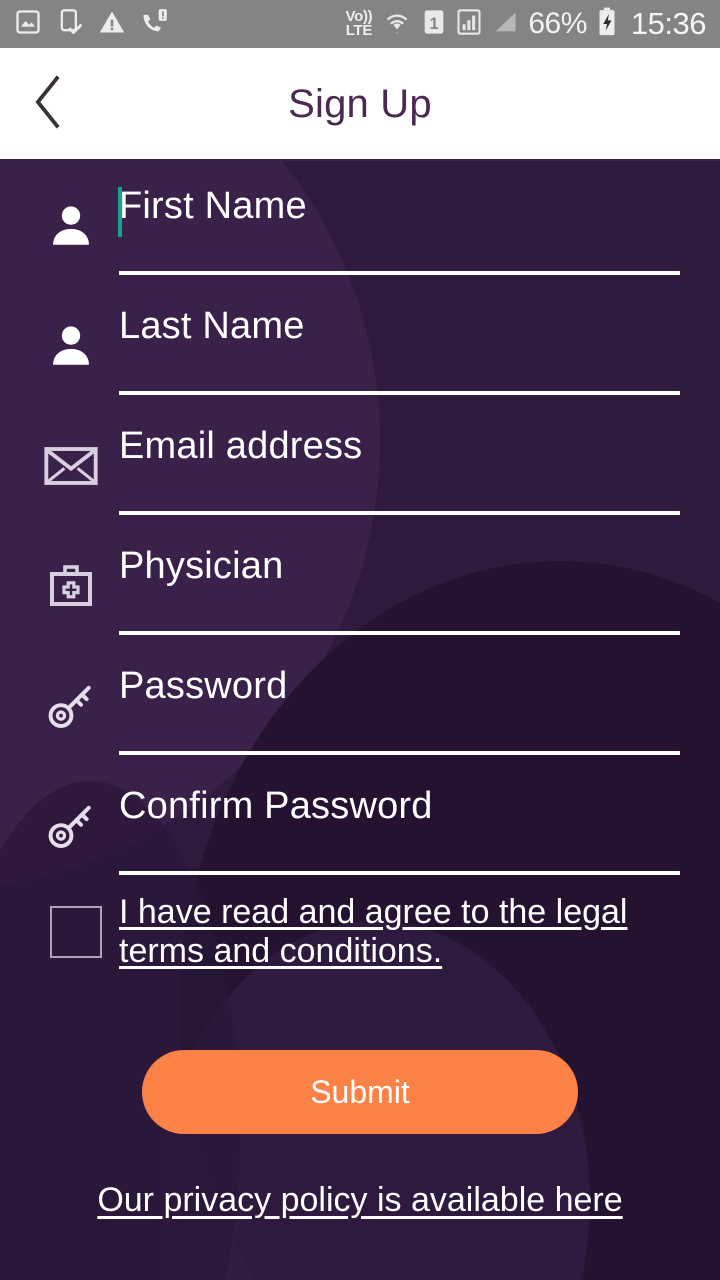 The height and width of the screenshot is (1280, 720). What do you see at coordinates (557, 23) in the screenshot?
I see `battery-percent-label: 66%` at bounding box center [557, 23].